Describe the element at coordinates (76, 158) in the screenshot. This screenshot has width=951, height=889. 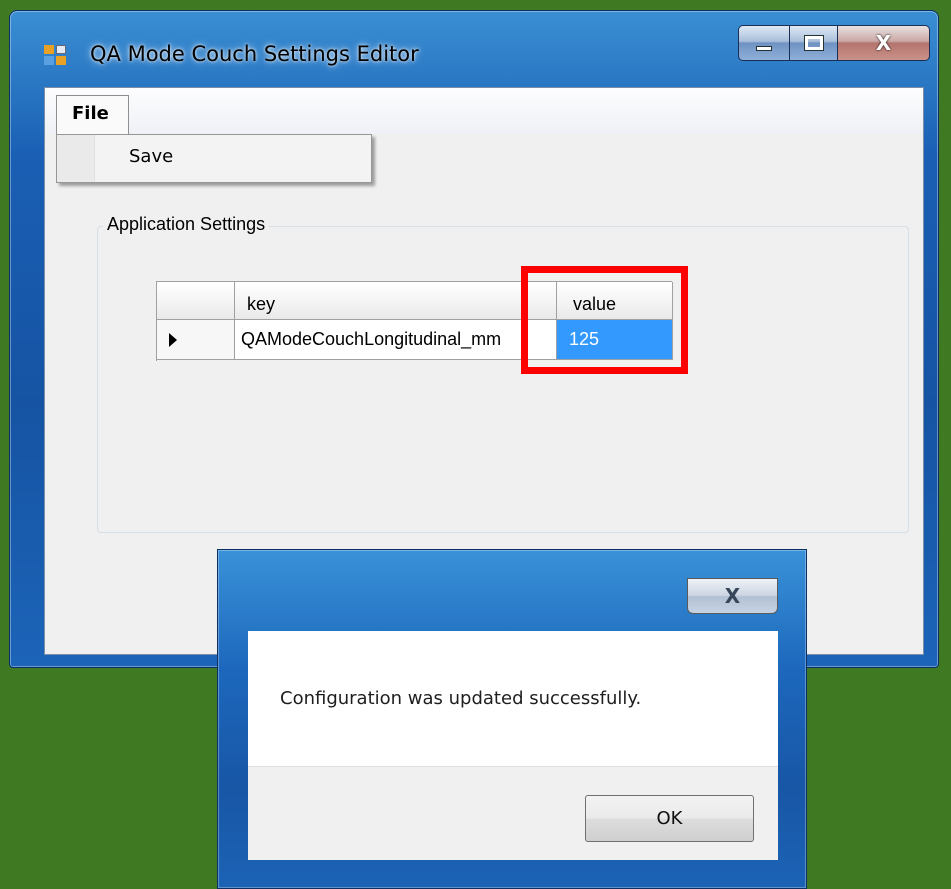
I see `menu-gutter` at that location.